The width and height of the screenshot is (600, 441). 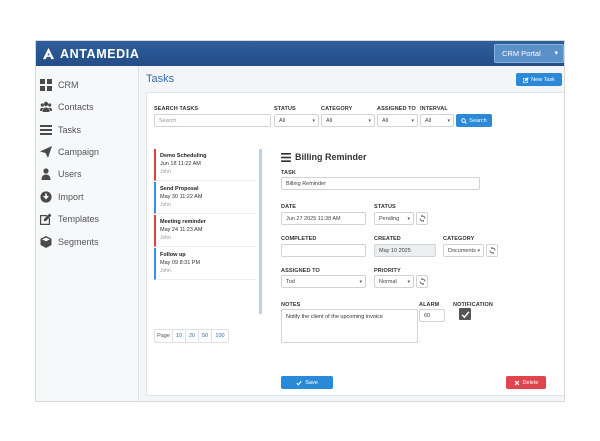 I want to click on sidebar-item-tasks: Tasks, so click(x=60, y=130).